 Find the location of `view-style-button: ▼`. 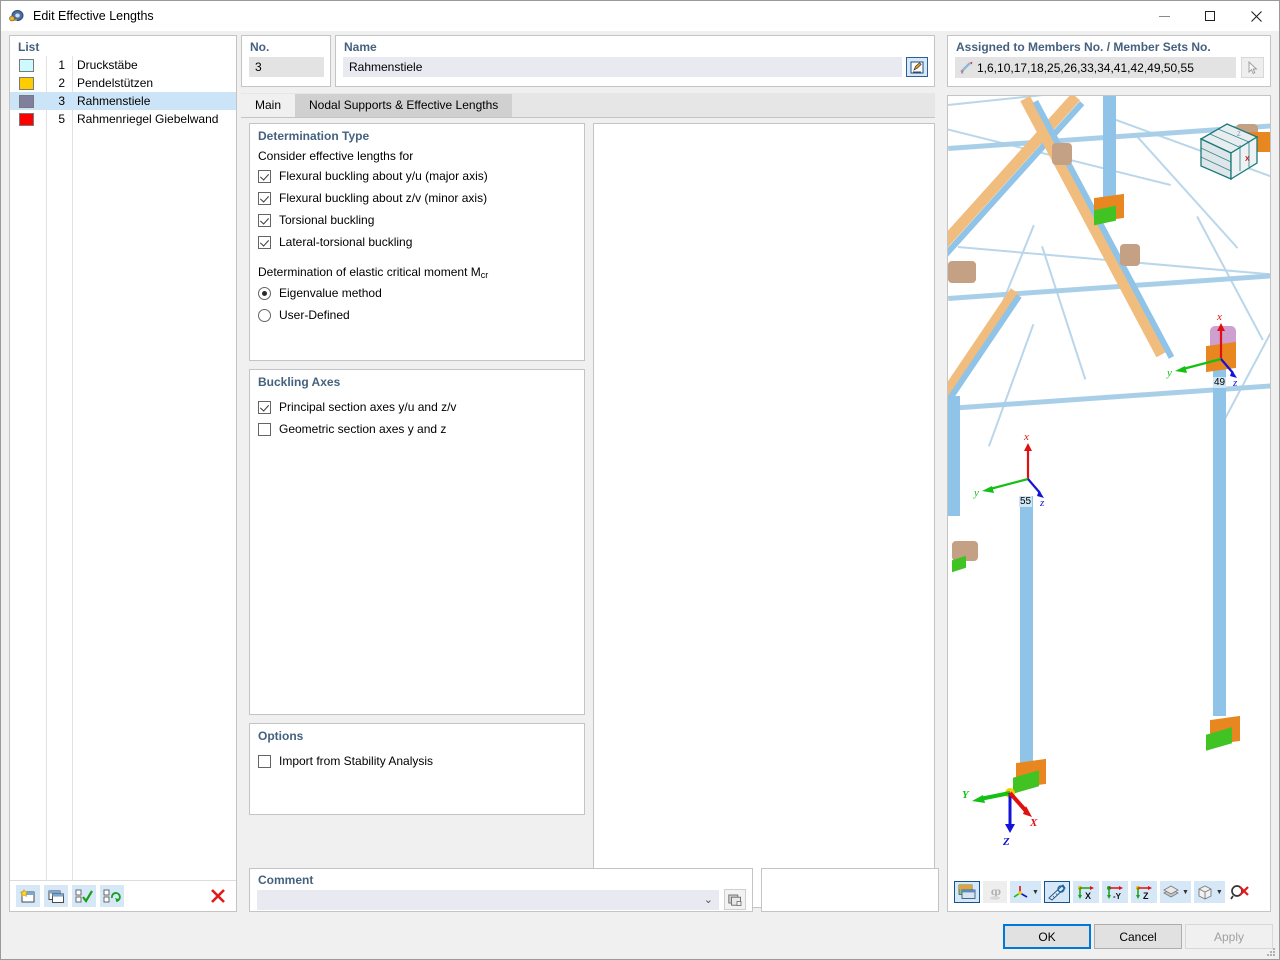

view-style-button: ▼ is located at coordinates (1175, 892).